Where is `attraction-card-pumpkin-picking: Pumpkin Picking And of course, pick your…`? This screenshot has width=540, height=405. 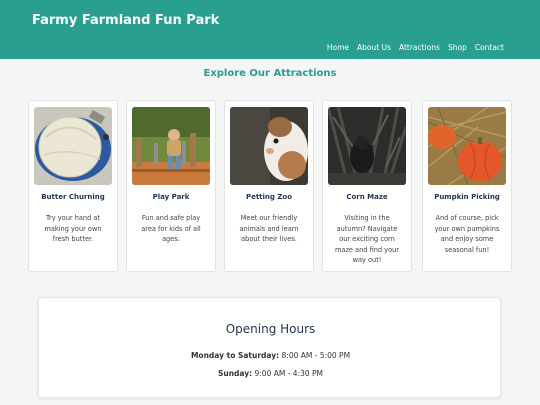
attraction-card-pumpkin-picking: Pumpkin Picking And of course, pick your… is located at coordinates (467, 186).